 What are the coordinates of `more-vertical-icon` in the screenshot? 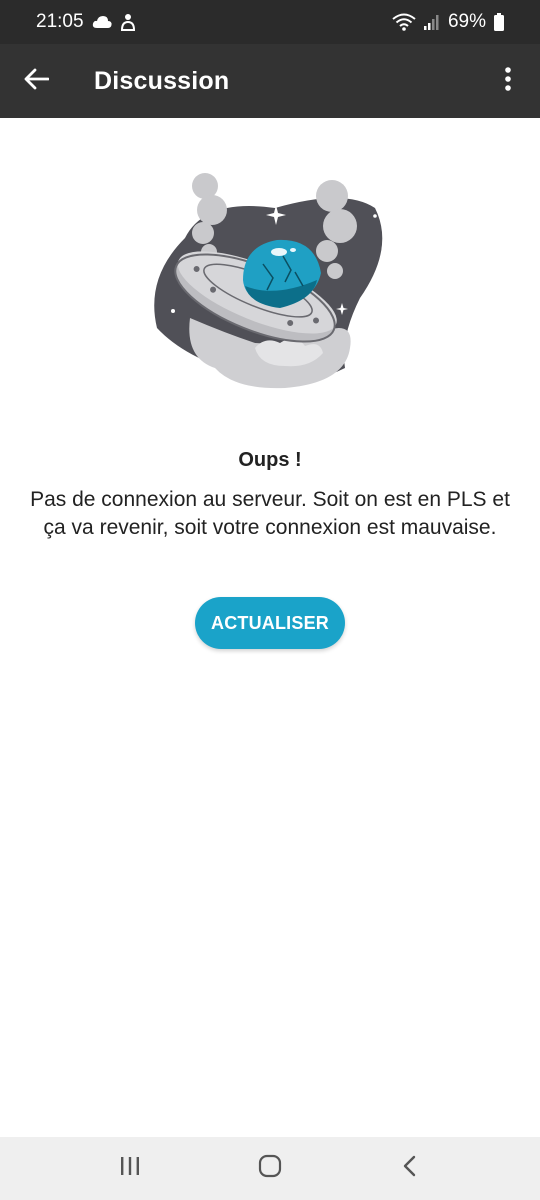 It's located at (508, 81).